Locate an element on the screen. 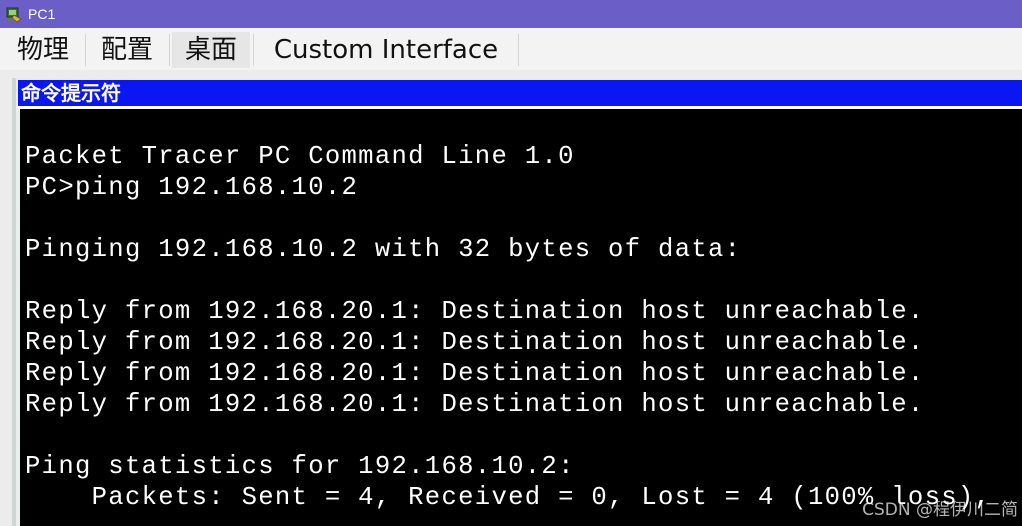  tab-custom-interface: Custom Interface is located at coordinates (386, 50).